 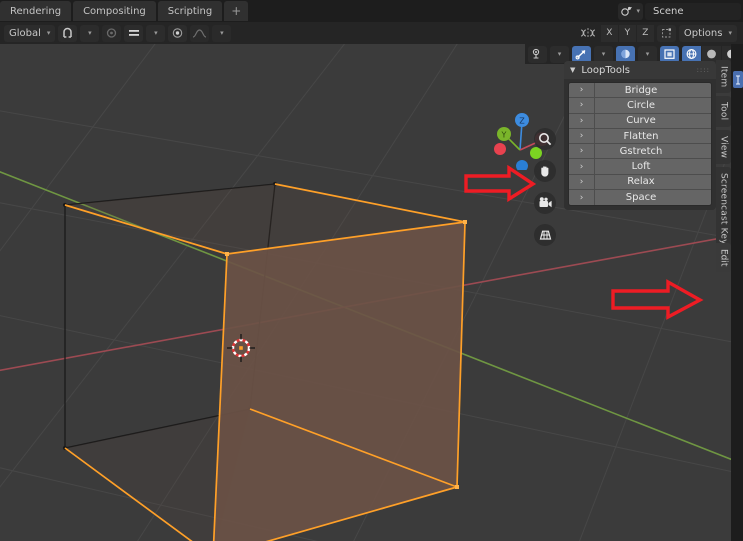 I want to click on magnet-icon, so click(x=68, y=32).